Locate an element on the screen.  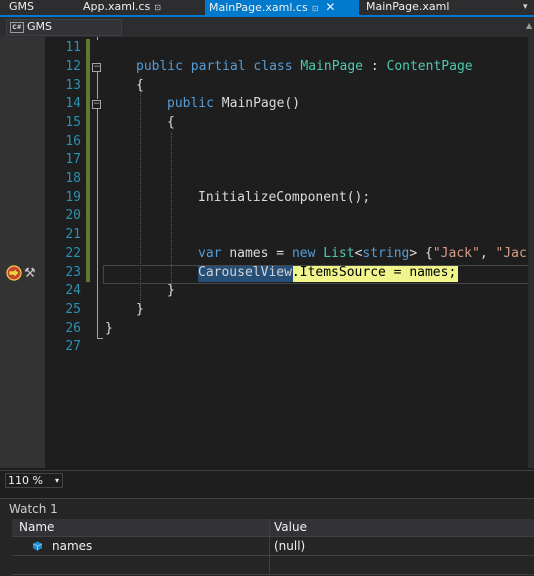
watch-window-title: Watch 1 is located at coordinates (33, 509).